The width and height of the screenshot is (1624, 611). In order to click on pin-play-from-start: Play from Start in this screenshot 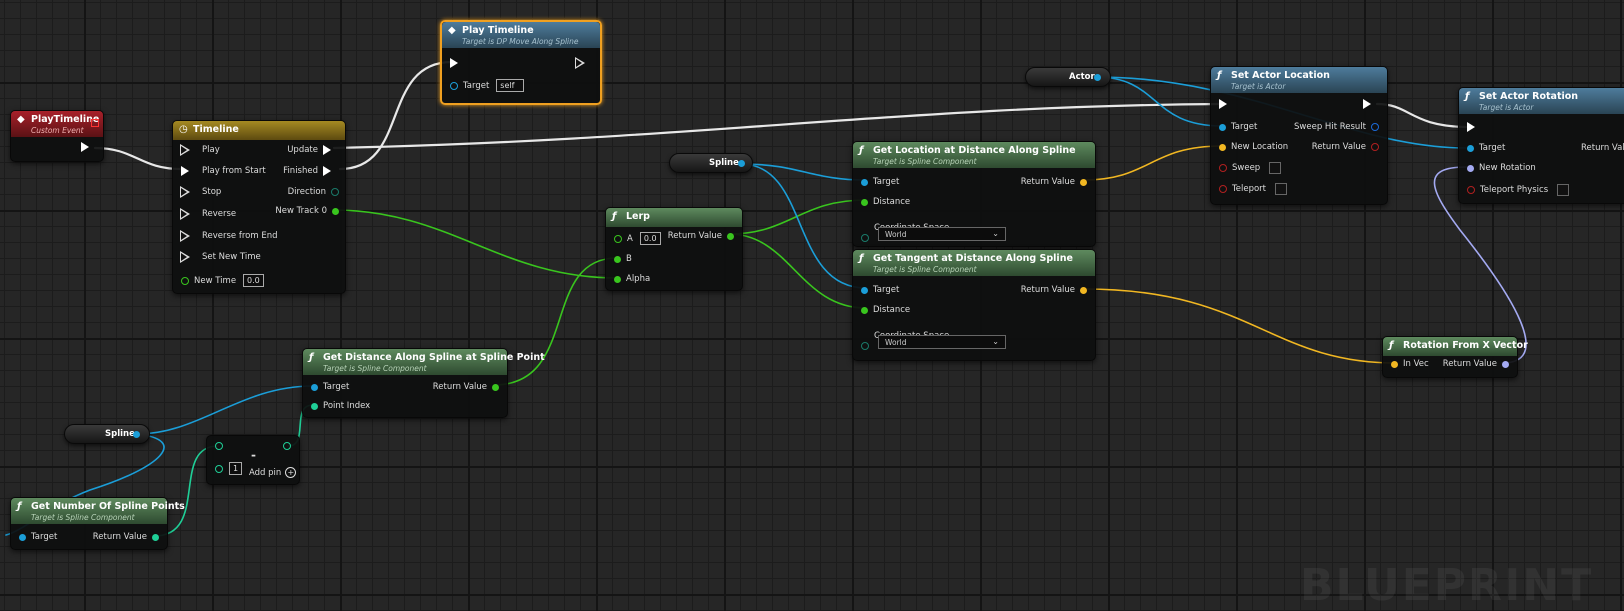, I will do `click(226, 171)`.